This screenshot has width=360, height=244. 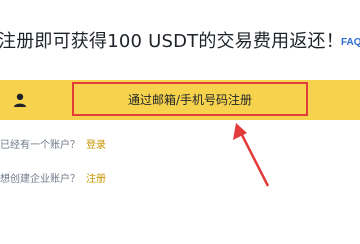 What do you see at coordinates (96, 179) in the screenshot?
I see `enterprise-register-link: 注册` at bounding box center [96, 179].